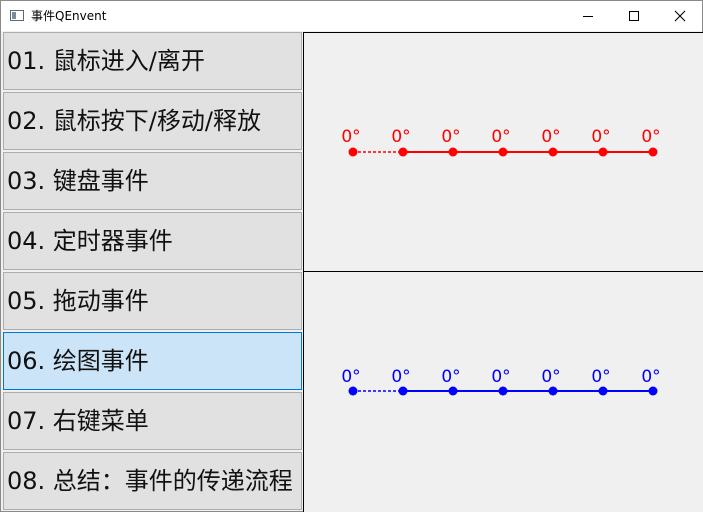 Image resolution: width=703 pixels, height=512 pixels. Describe the element at coordinates (152, 361) in the screenshot. I see `nav-button-paint-event: 06. 绘图事件` at that location.